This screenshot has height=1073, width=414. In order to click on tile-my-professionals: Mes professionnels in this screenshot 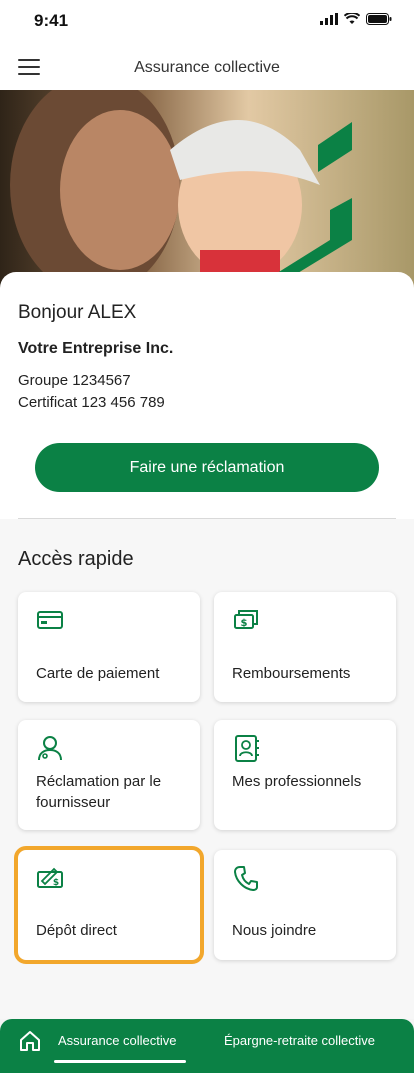, I will do `click(305, 775)`.